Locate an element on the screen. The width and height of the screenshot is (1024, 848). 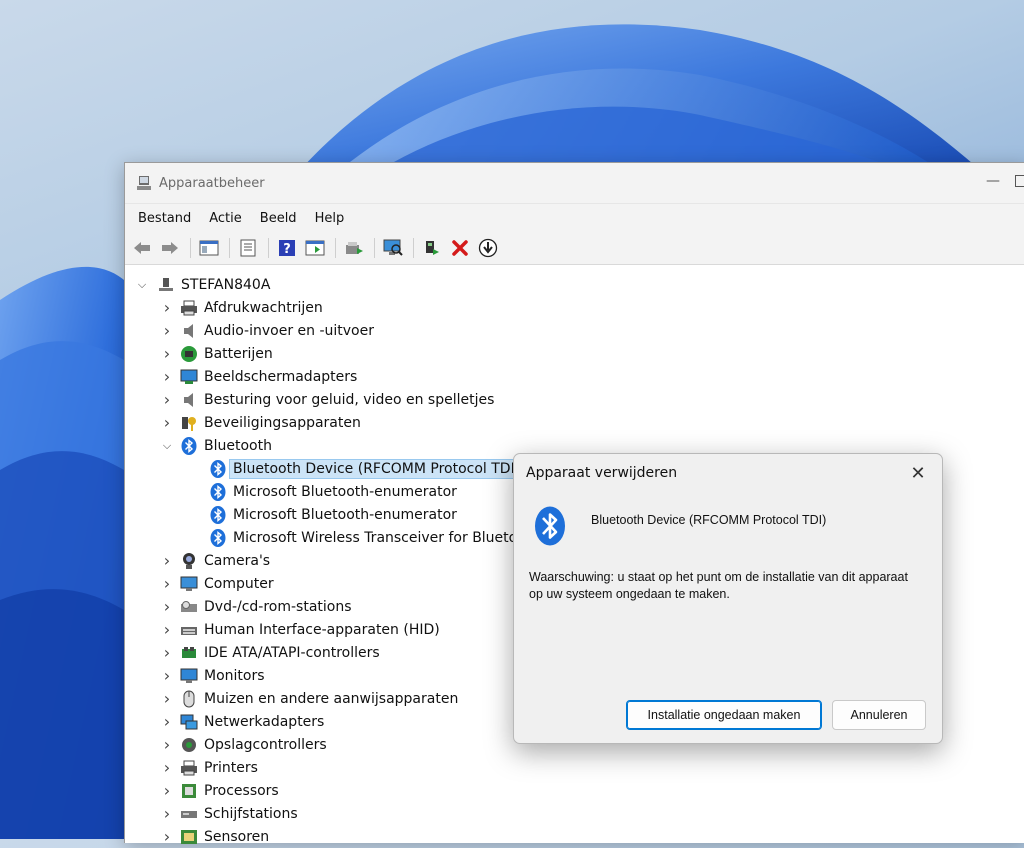
tree-category-before-6: ⌵ Bluetooth is located at coordinates (216, 445).